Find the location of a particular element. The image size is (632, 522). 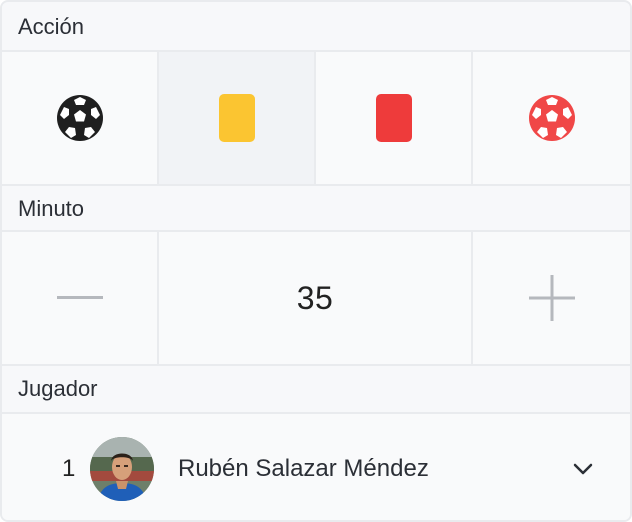

action-section-label: Acción is located at coordinates (316, 27).